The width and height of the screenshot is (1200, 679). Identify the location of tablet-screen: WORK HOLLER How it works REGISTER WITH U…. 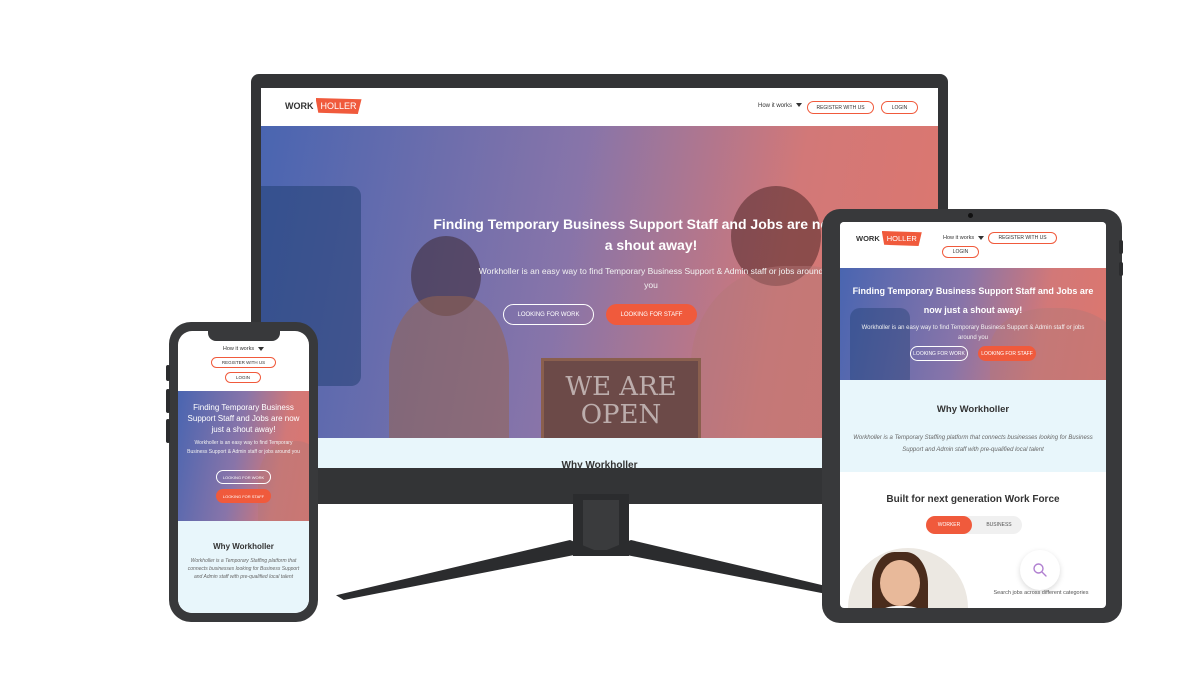
(973, 415).